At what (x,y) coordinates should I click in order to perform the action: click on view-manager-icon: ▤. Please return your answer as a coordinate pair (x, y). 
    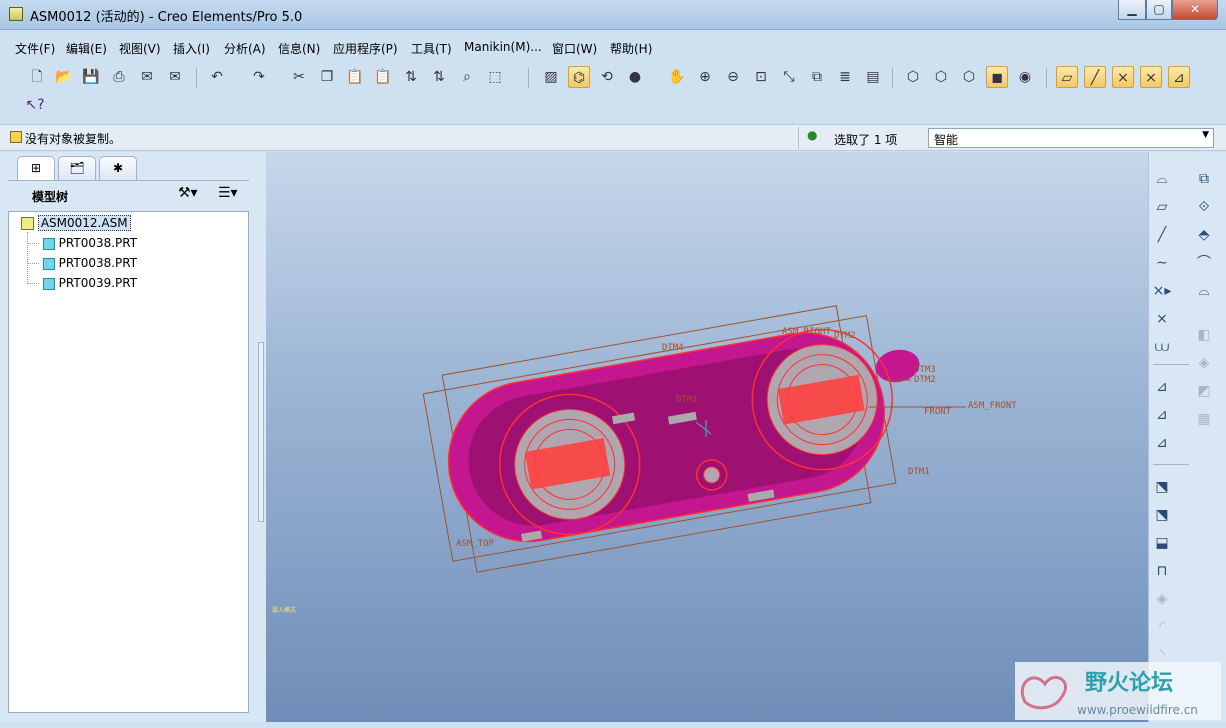
    Looking at the image, I should click on (873, 77).